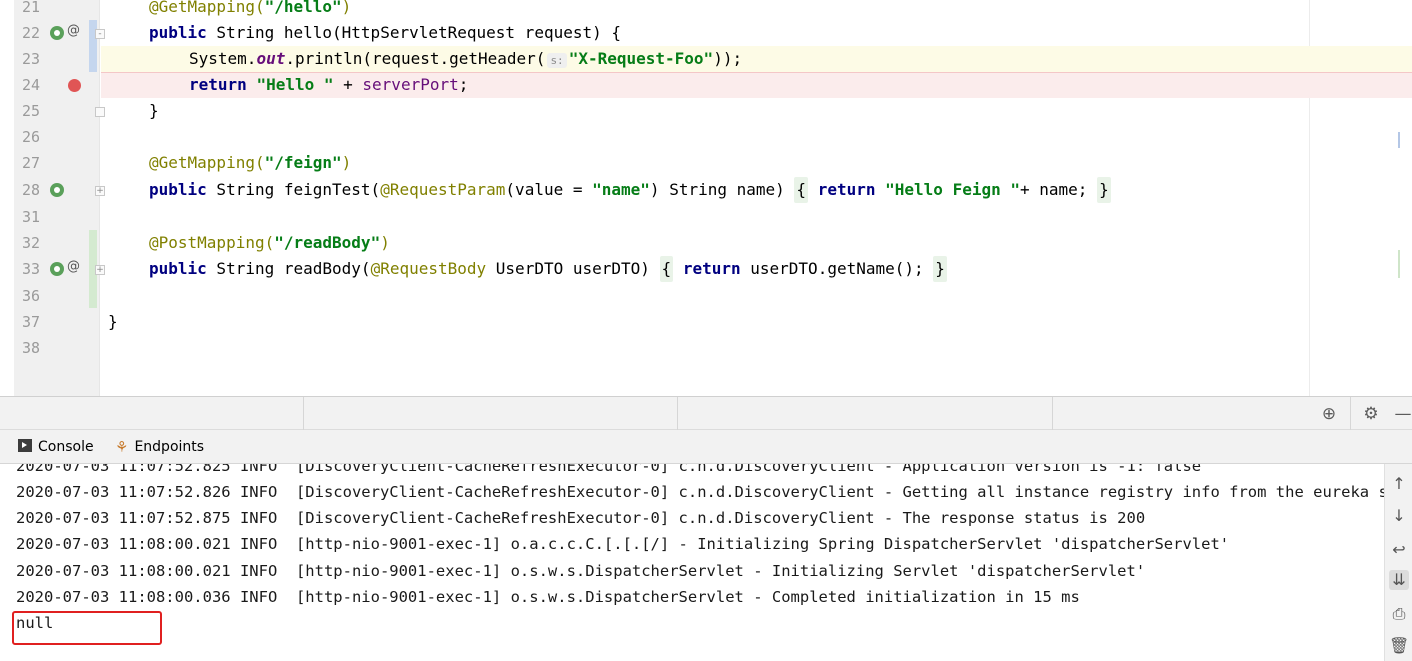 The width and height of the screenshot is (1412, 661). I want to click on line-number: 26, so click(30, 137).